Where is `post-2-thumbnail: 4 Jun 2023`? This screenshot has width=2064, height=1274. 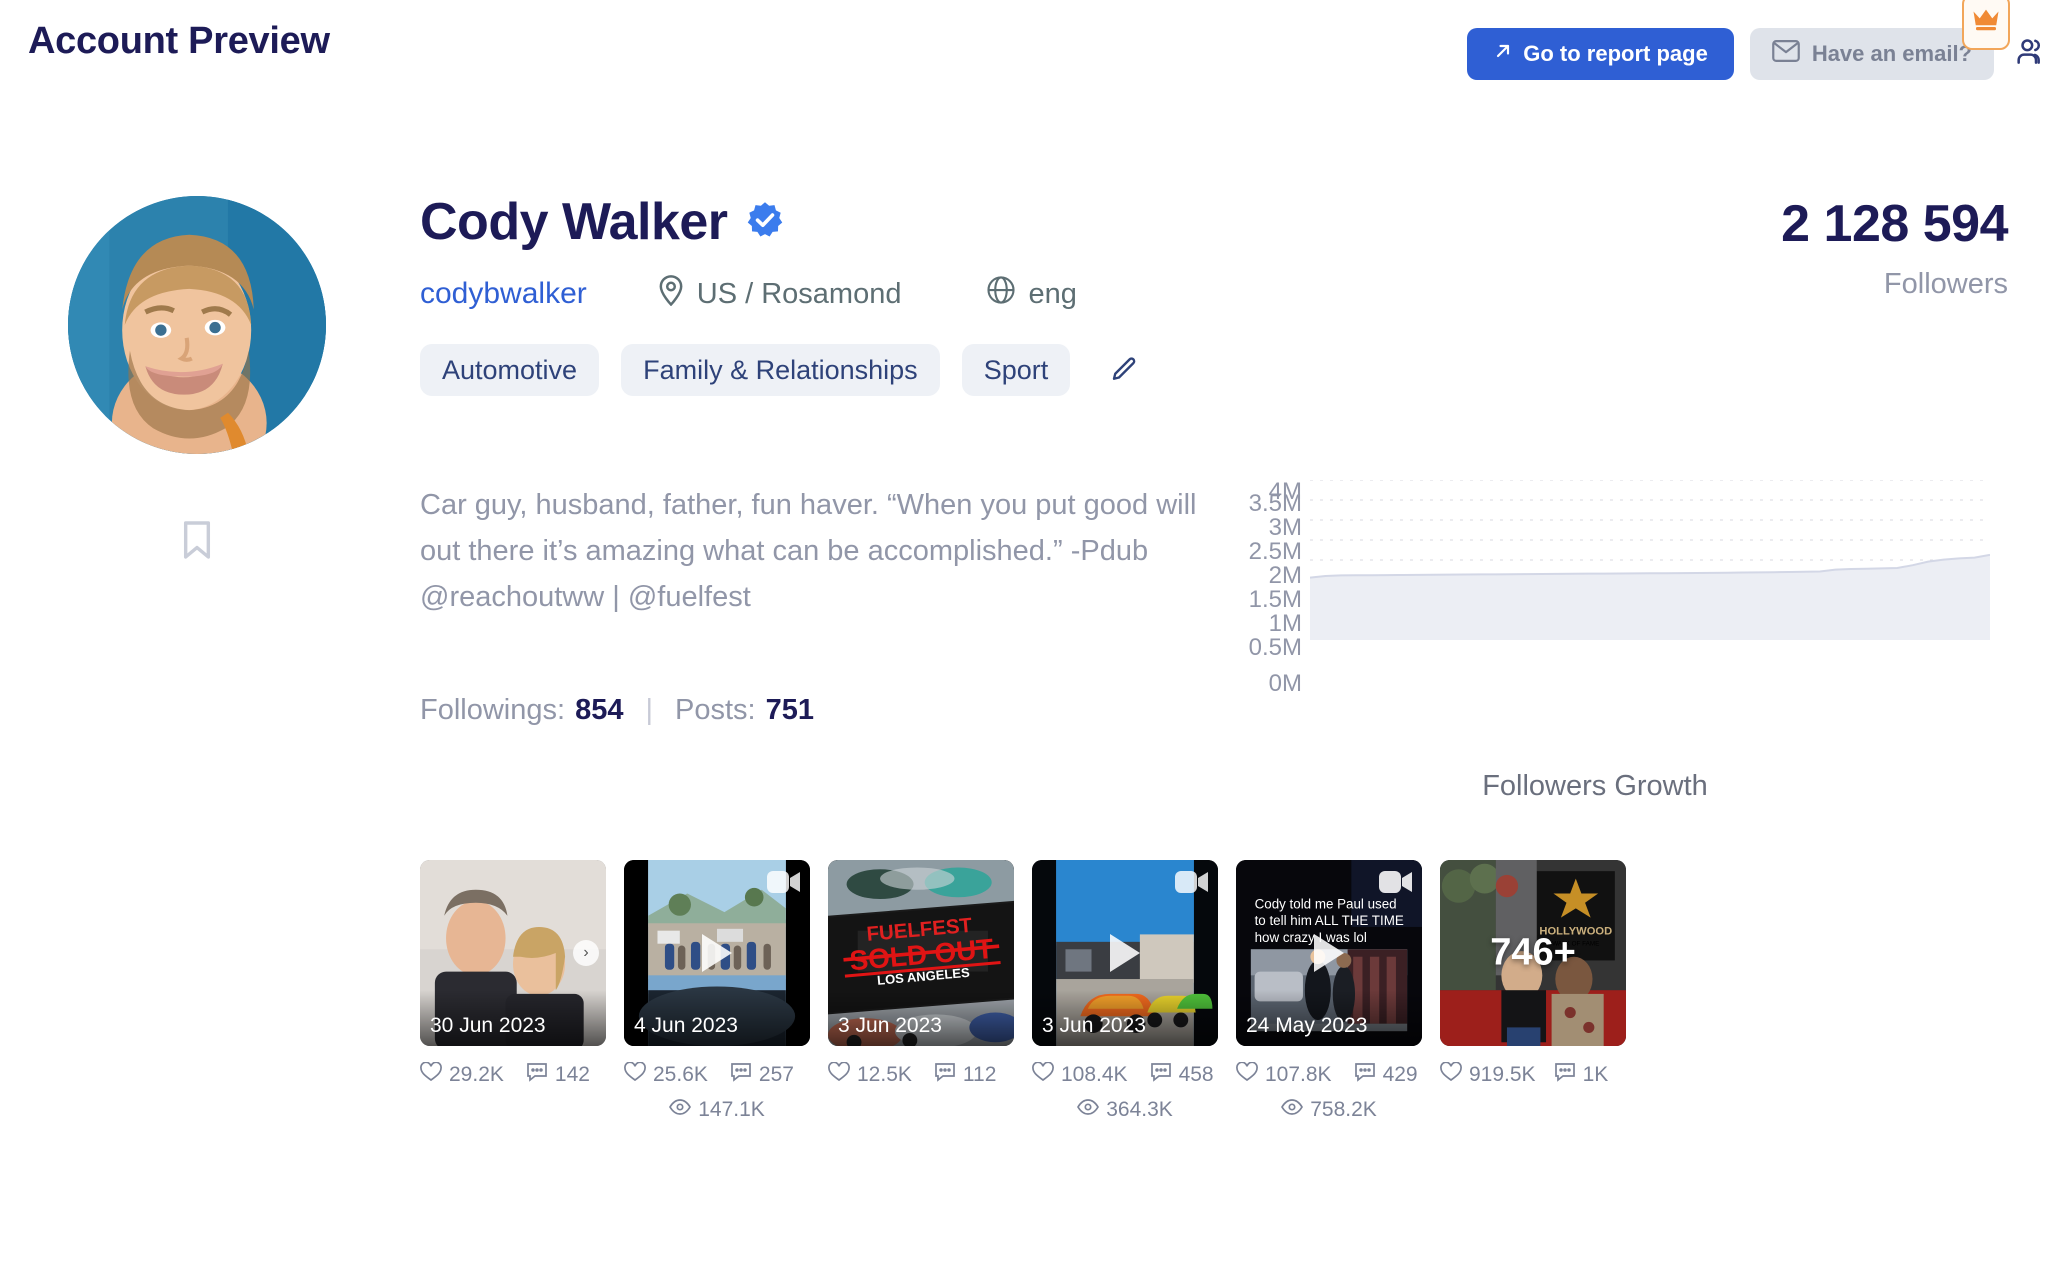 post-2-thumbnail: 4 Jun 2023 is located at coordinates (717, 953).